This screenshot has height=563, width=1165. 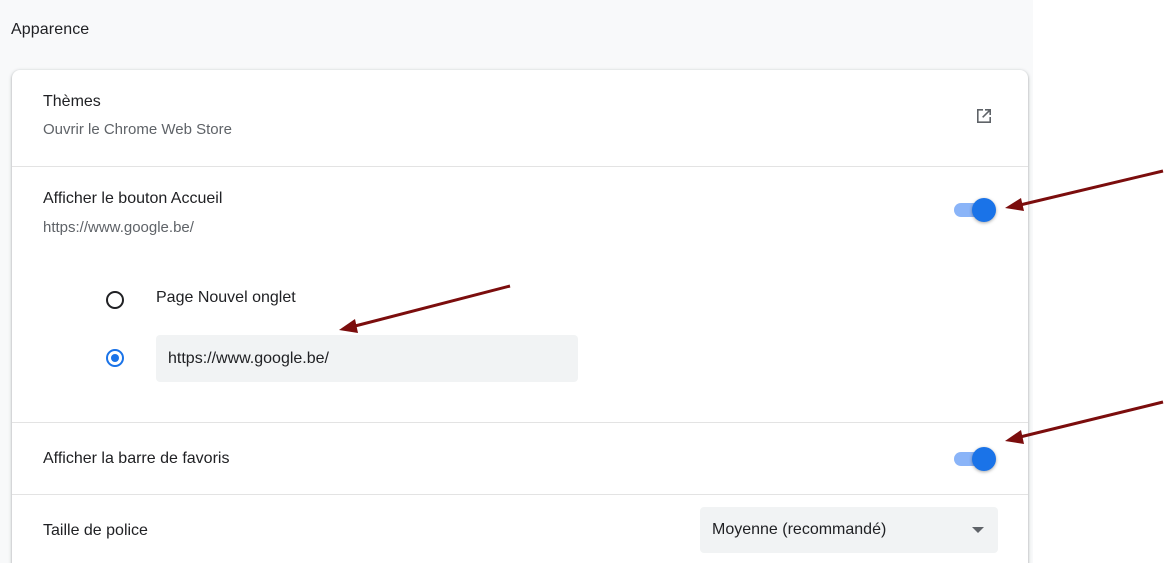 I want to click on home-button-toggle, so click(x=976, y=209).